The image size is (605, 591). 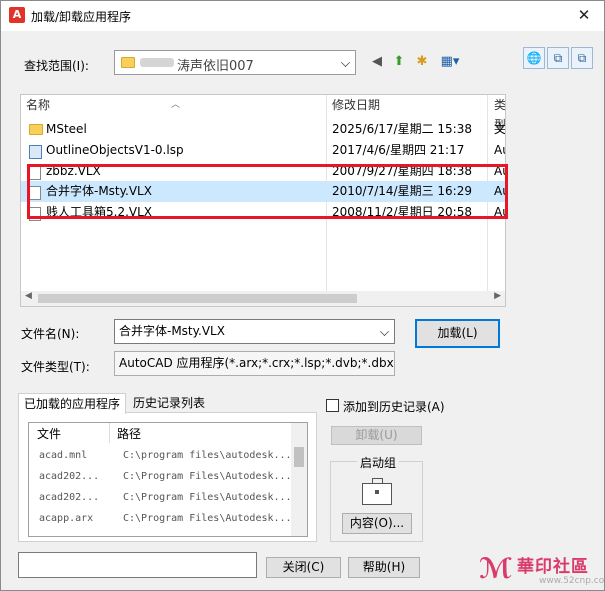 What do you see at coordinates (49, 434) in the screenshot?
I see `column-header-file: 文件` at bounding box center [49, 434].